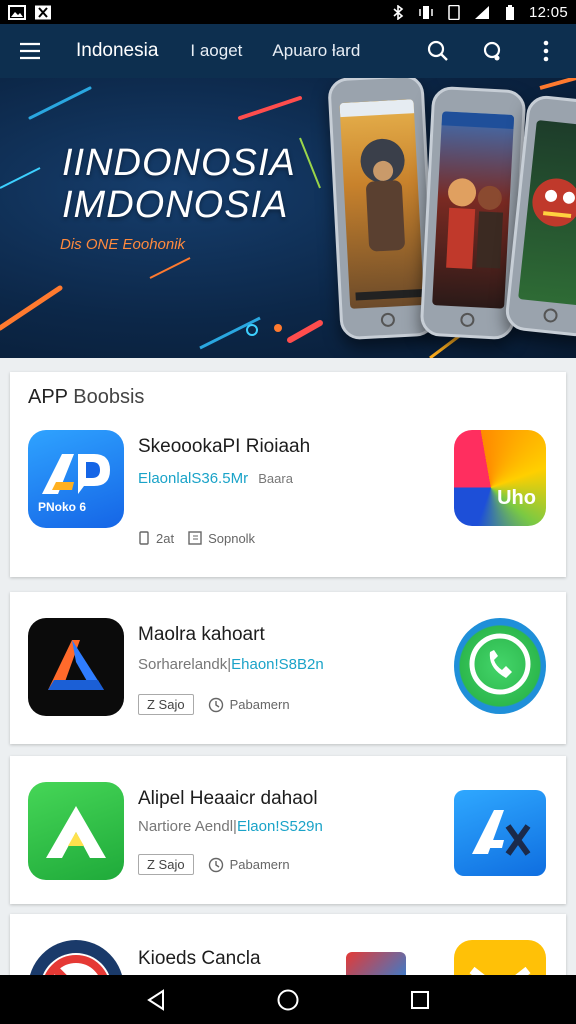 The height and width of the screenshot is (1024, 576). I want to click on app-name: Kioeds Cancla, so click(199, 959).